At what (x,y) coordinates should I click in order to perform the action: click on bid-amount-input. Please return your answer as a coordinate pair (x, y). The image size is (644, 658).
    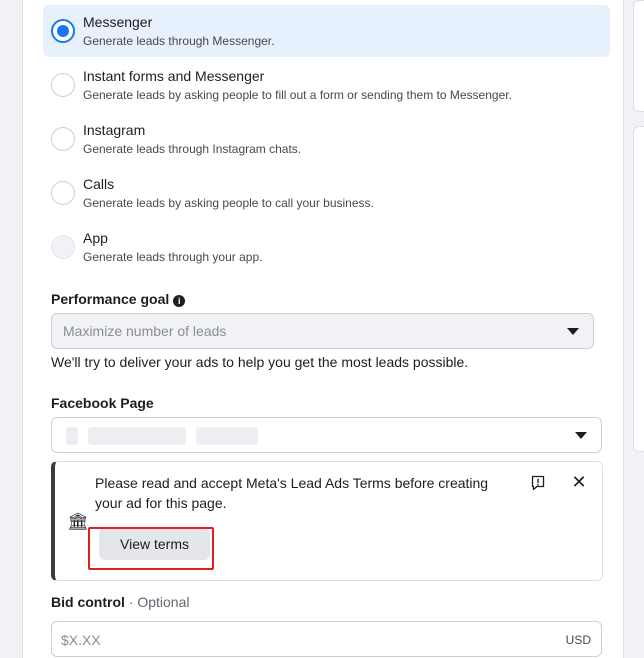
    Looking at the image, I should click on (301, 640).